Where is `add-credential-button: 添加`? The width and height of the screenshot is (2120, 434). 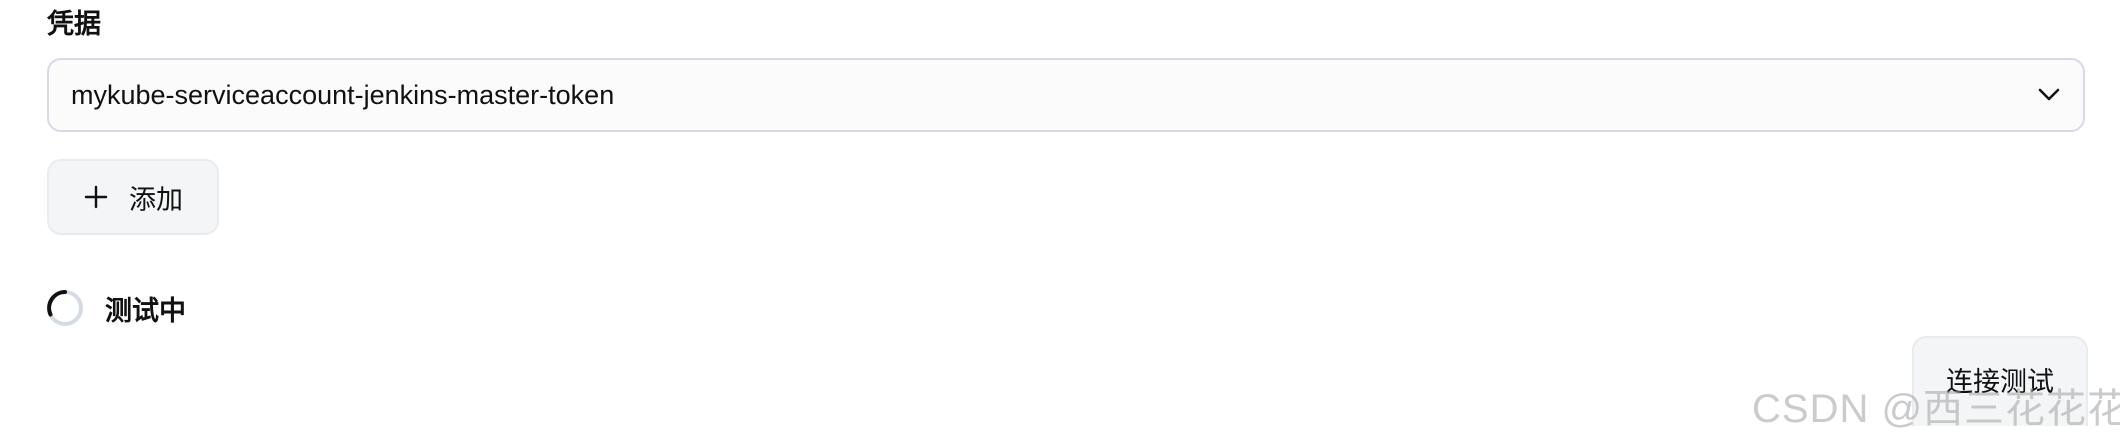
add-credential-button: 添加 is located at coordinates (133, 197).